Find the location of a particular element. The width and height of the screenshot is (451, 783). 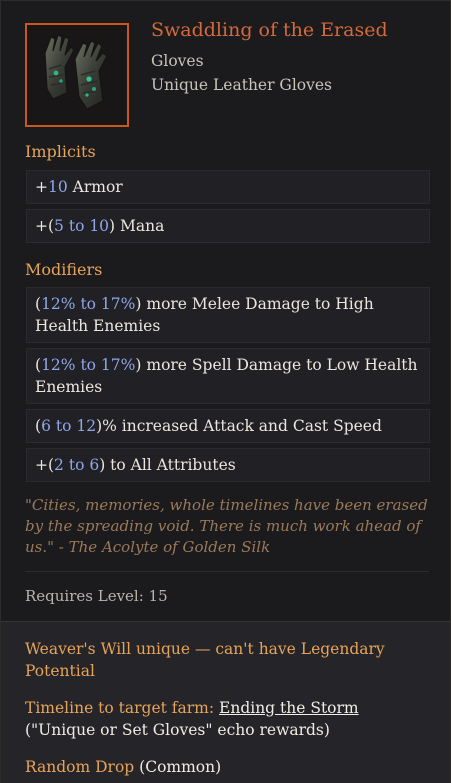

item-icon-frame is located at coordinates (77, 75).